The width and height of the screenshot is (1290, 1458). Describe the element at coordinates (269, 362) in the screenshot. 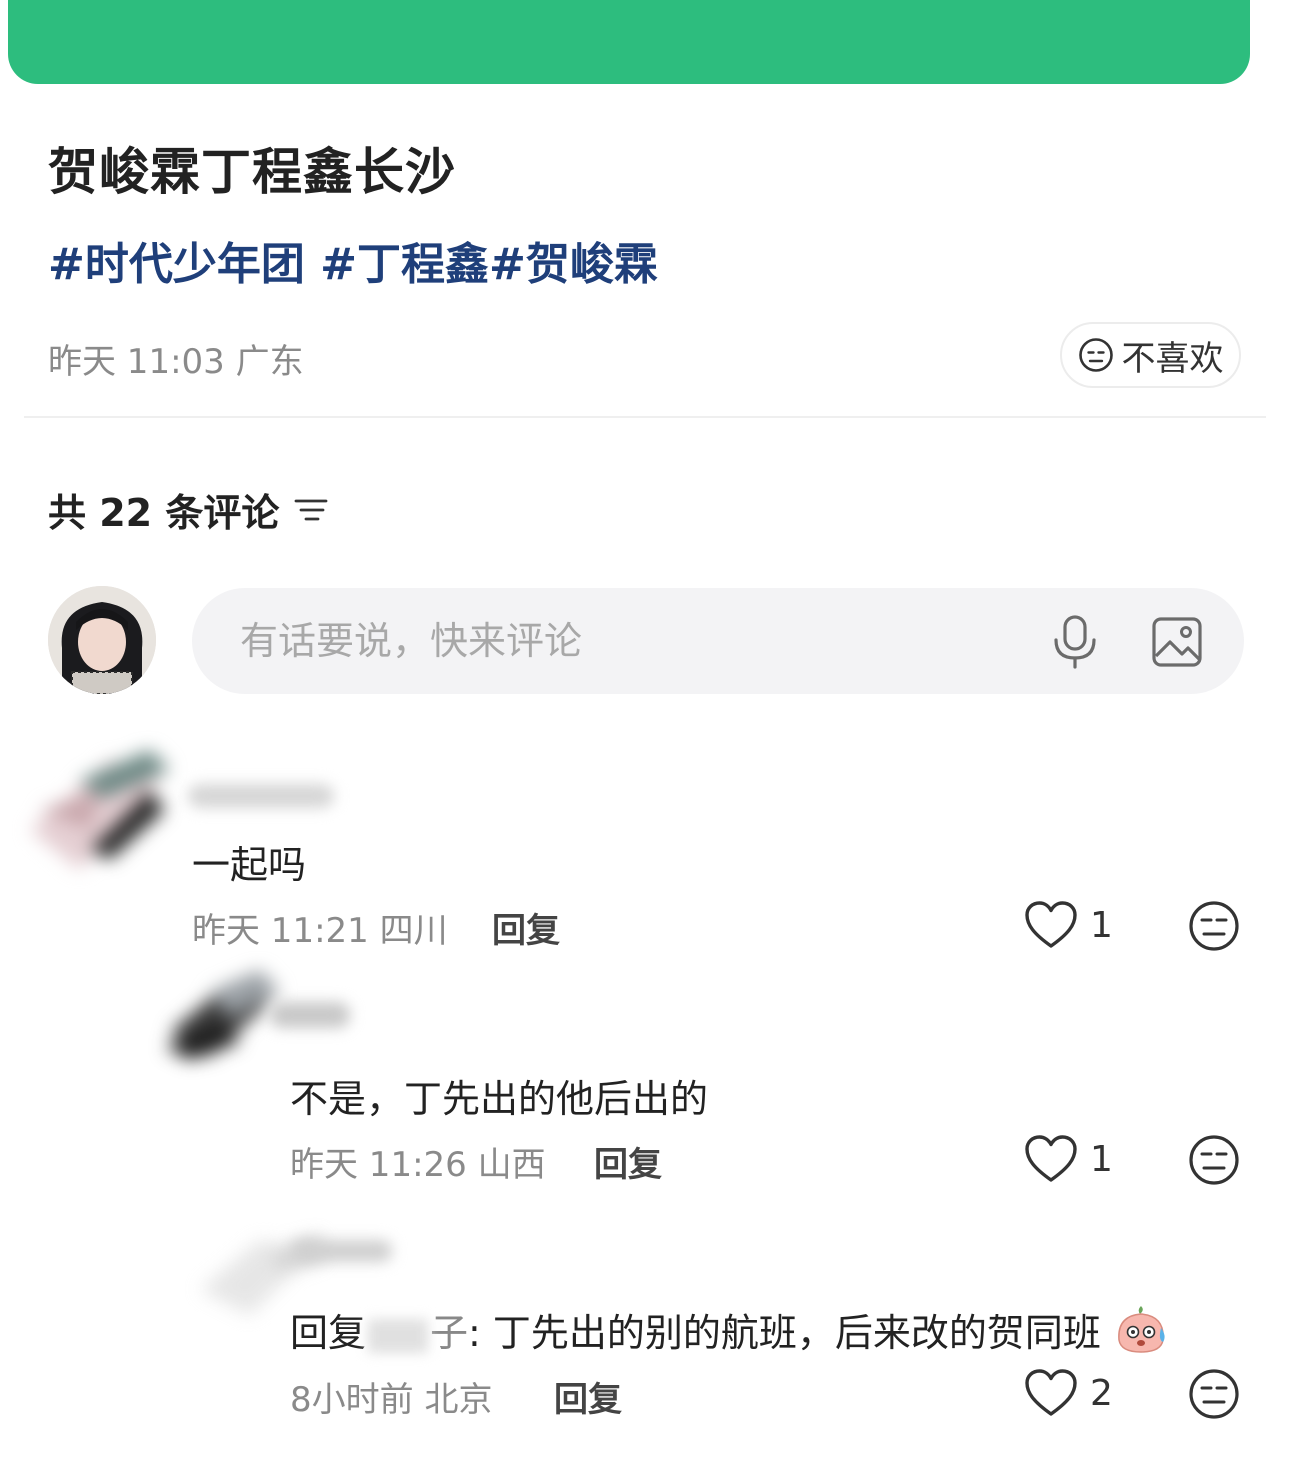

I see `post-location: 广东` at that location.